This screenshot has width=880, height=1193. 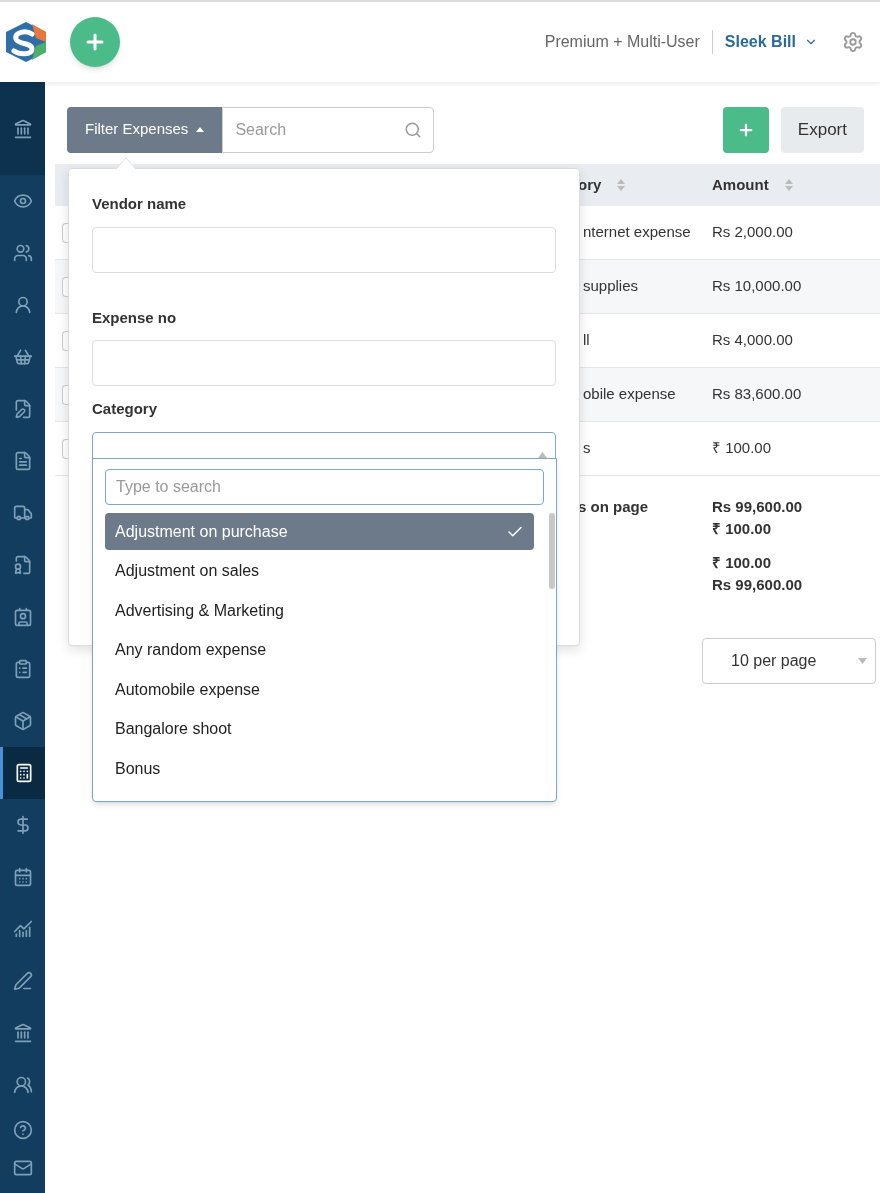 I want to click on search-icon, so click(x=413, y=129).